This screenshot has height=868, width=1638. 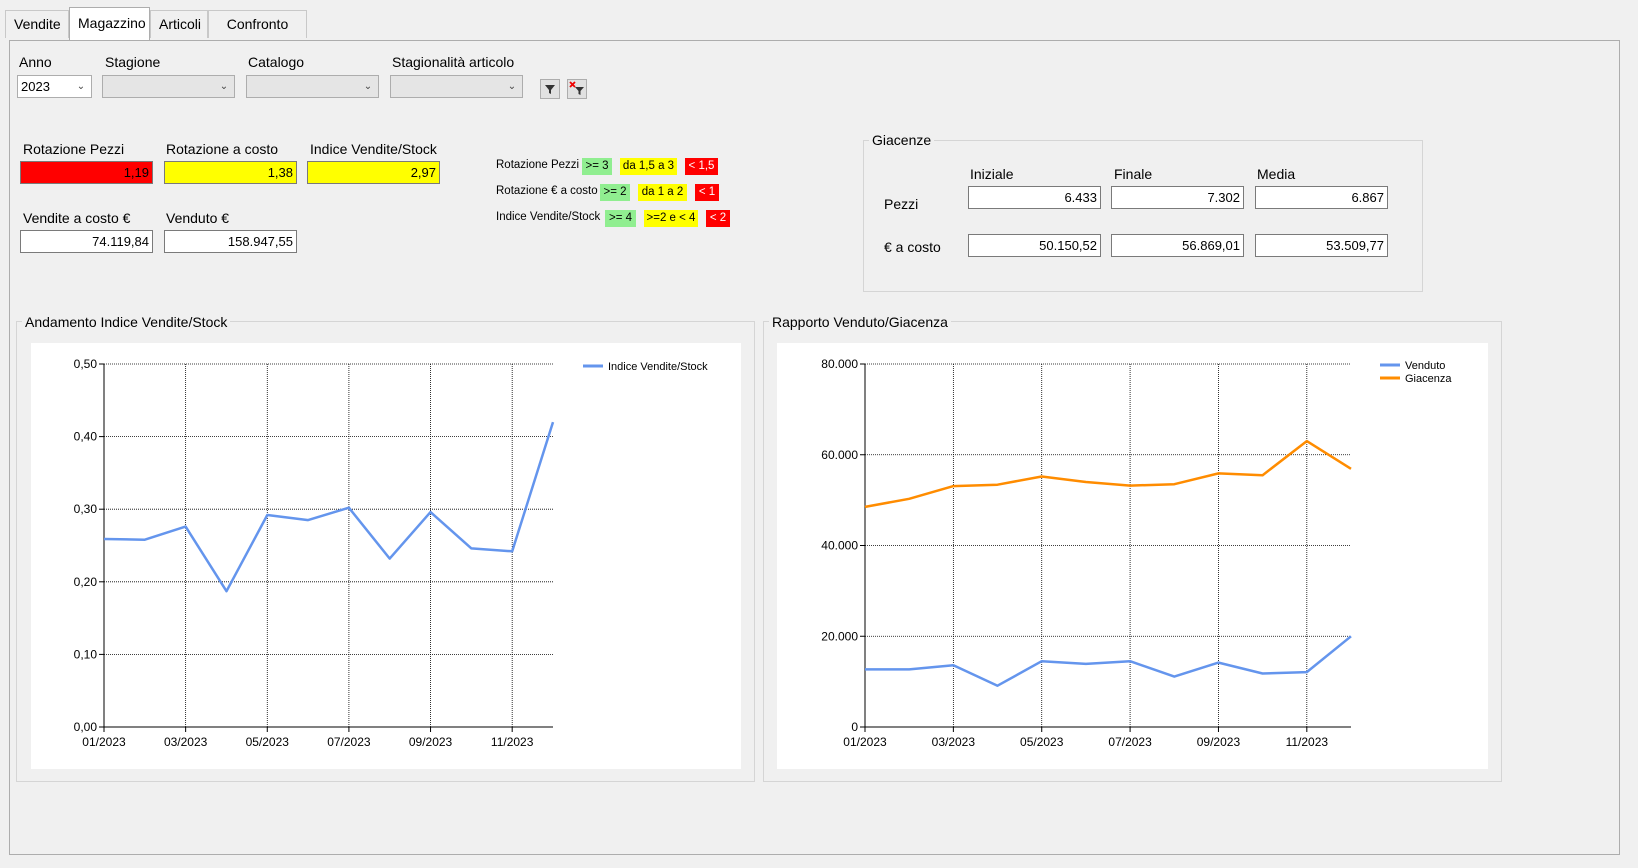 I want to click on col-iniziale-header: Iniziale, so click(x=992, y=174).